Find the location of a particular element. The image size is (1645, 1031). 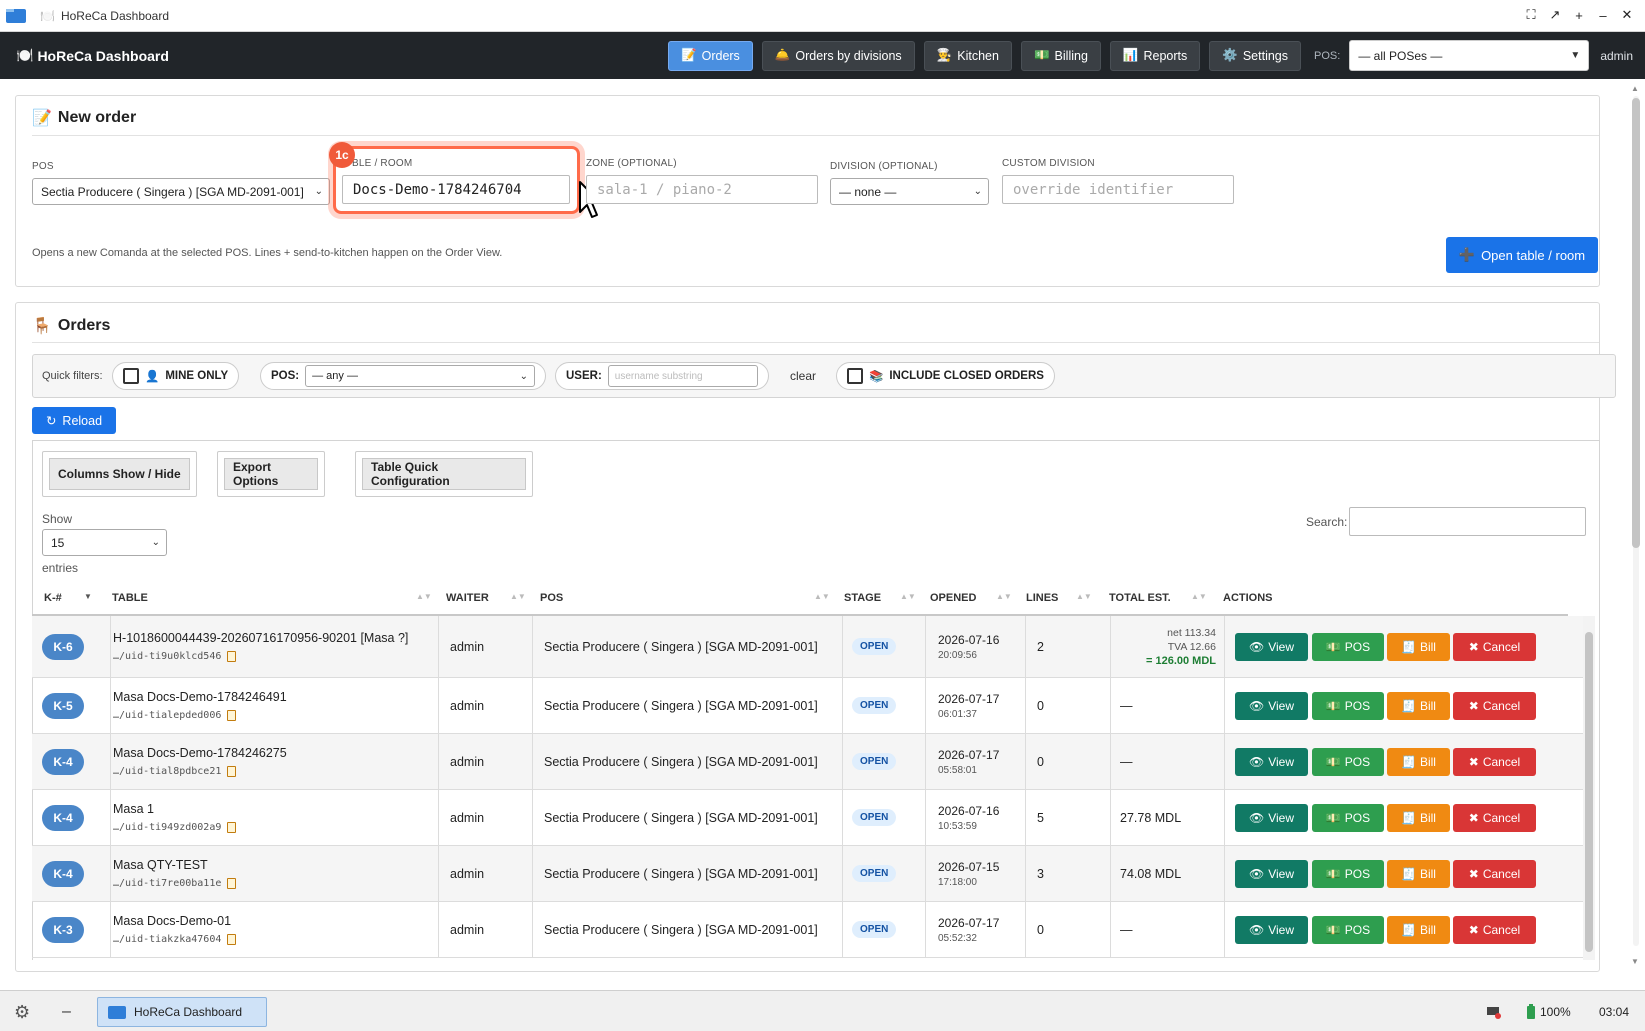

scroll-down-icon: ▼ is located at coordinates (1635, 961).